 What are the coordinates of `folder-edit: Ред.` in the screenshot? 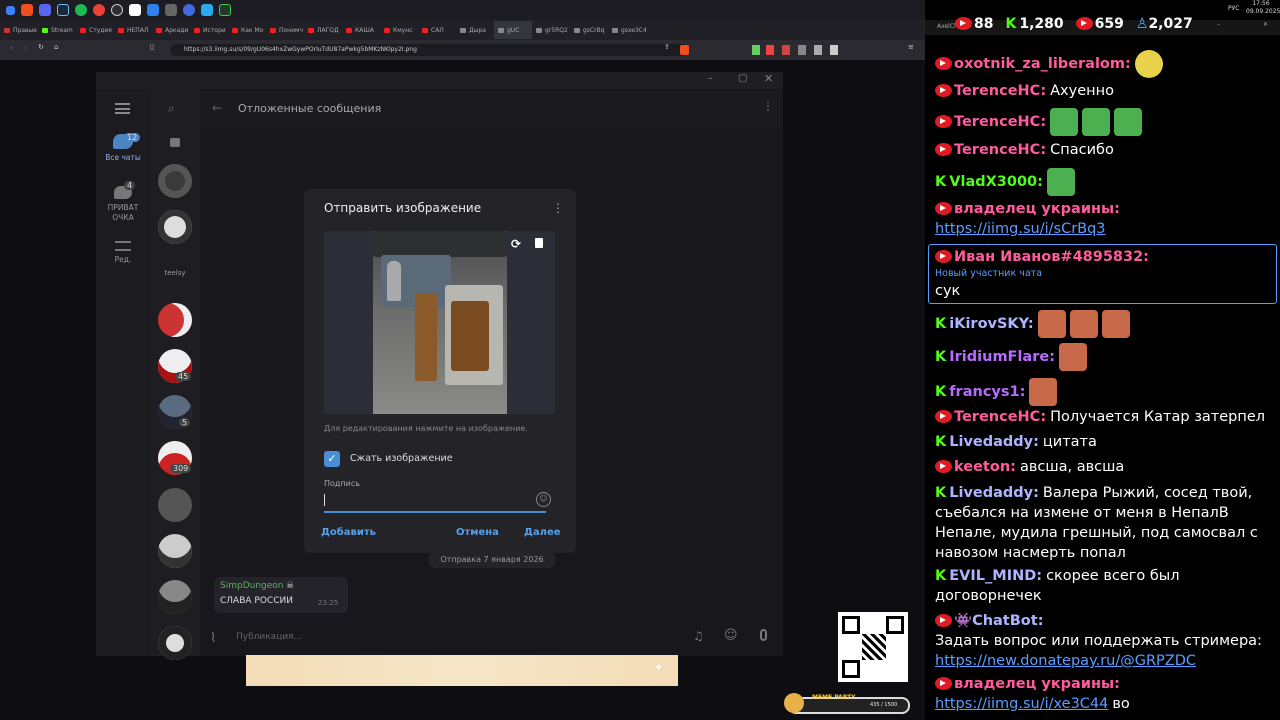 It's located at (123, 259).